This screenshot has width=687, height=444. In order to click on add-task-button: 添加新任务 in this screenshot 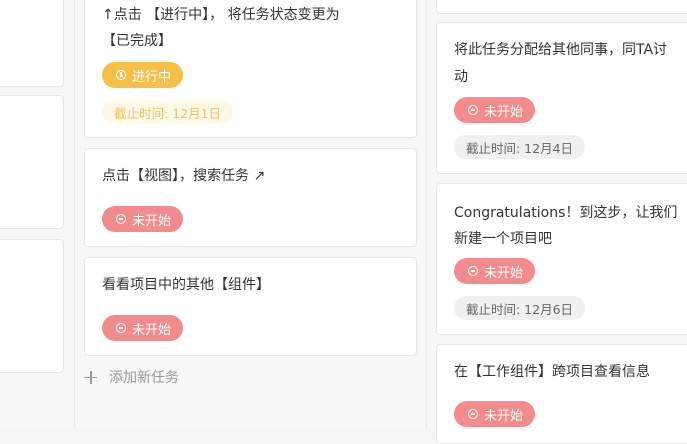, I will do `click(131, 377)`.